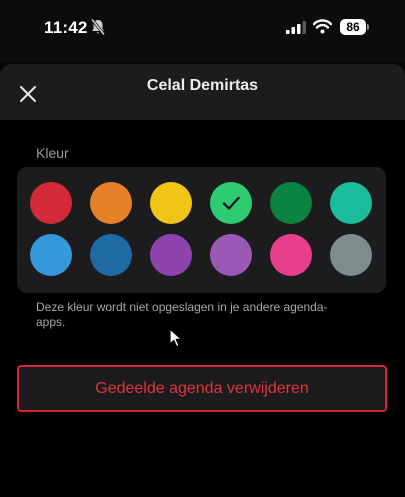 Image resolution: width=405 pixels, height=497 pixels. I want to click on color-swatch-teal, so click(351, 203).